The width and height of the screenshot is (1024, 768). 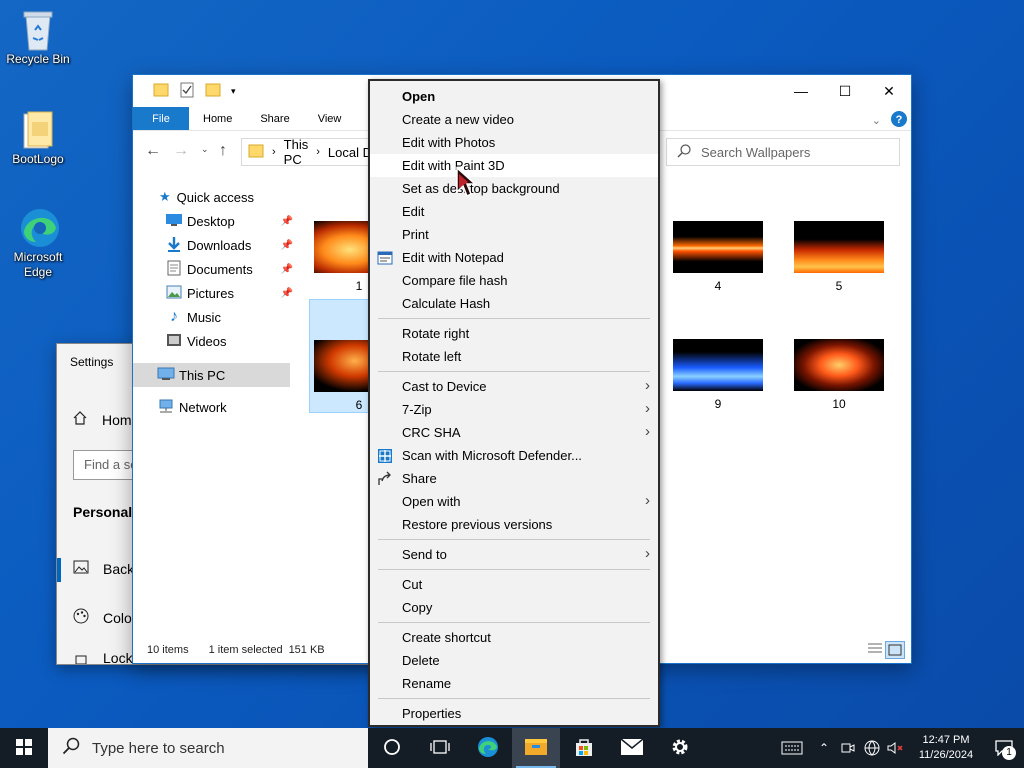 What do you see at coordinates (824, 748) in the screenshot?
I see `show-hidden-icons: ⌃` at bounding box center [824, 748].